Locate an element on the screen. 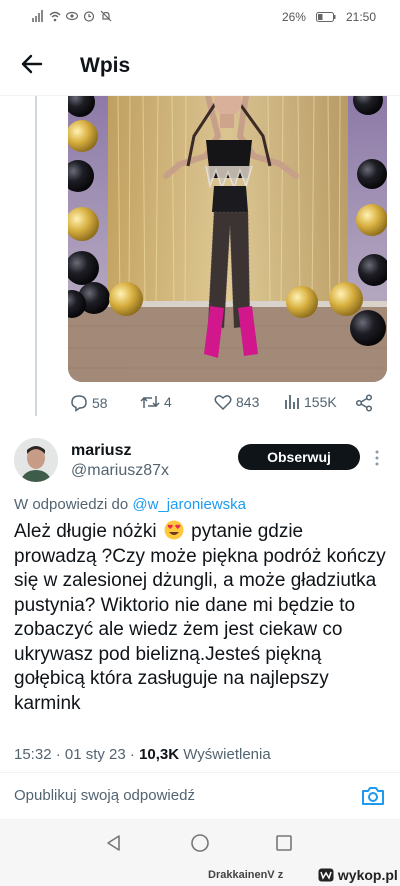 The height and width of the screenshot is (886, 400). share-action is located at coordinates (364, 403).